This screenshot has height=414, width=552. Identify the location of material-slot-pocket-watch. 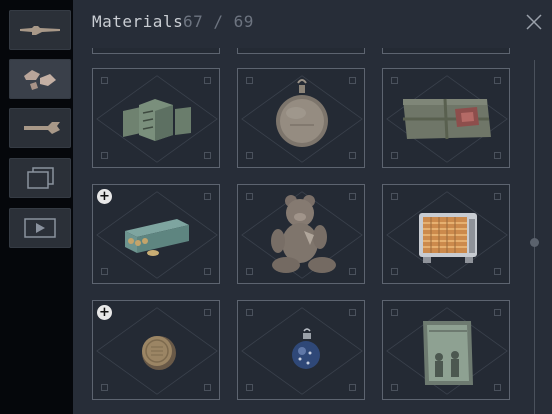
(301, 118).